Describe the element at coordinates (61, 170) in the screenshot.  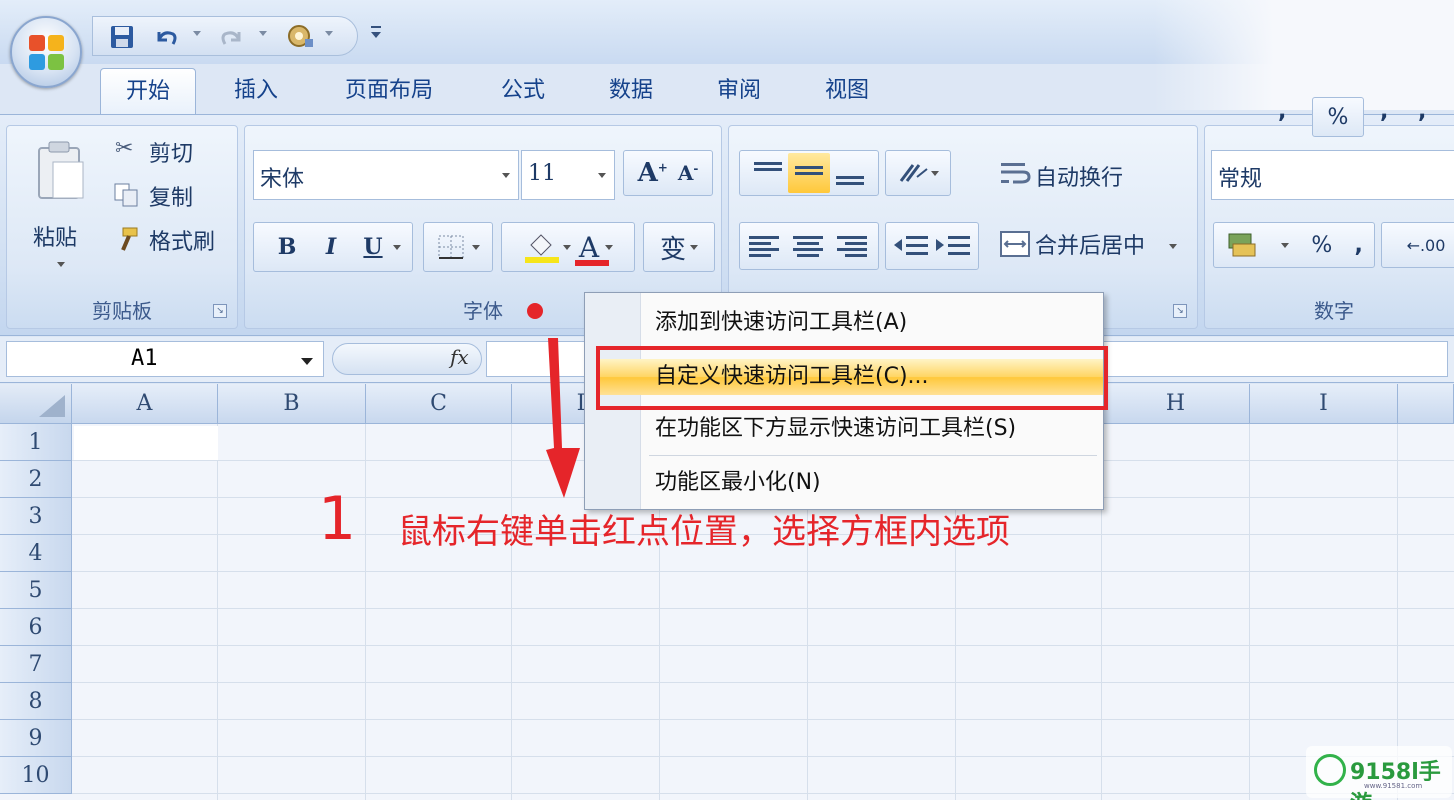
I see `paste-icon` at that location.